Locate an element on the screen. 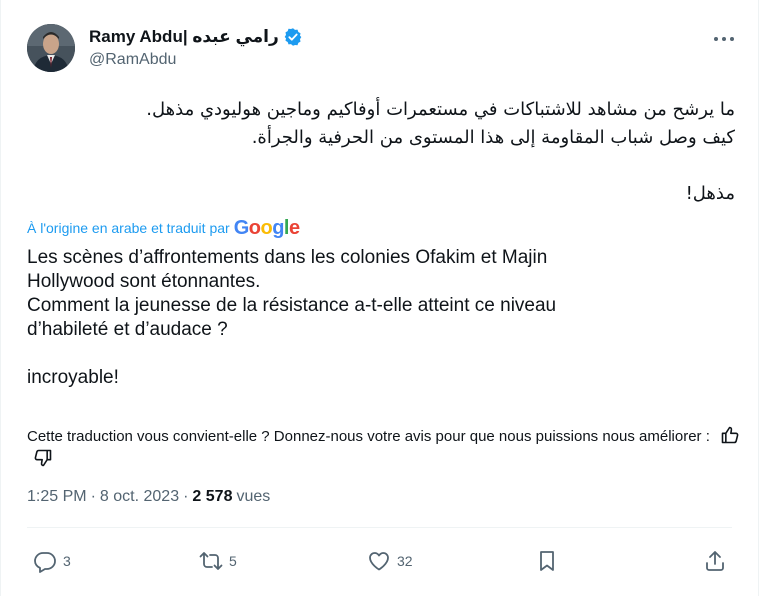 This screenshot has height=596, width=759. tweet-date: 8 oct. 2023 is located at coordinates (139, 497).